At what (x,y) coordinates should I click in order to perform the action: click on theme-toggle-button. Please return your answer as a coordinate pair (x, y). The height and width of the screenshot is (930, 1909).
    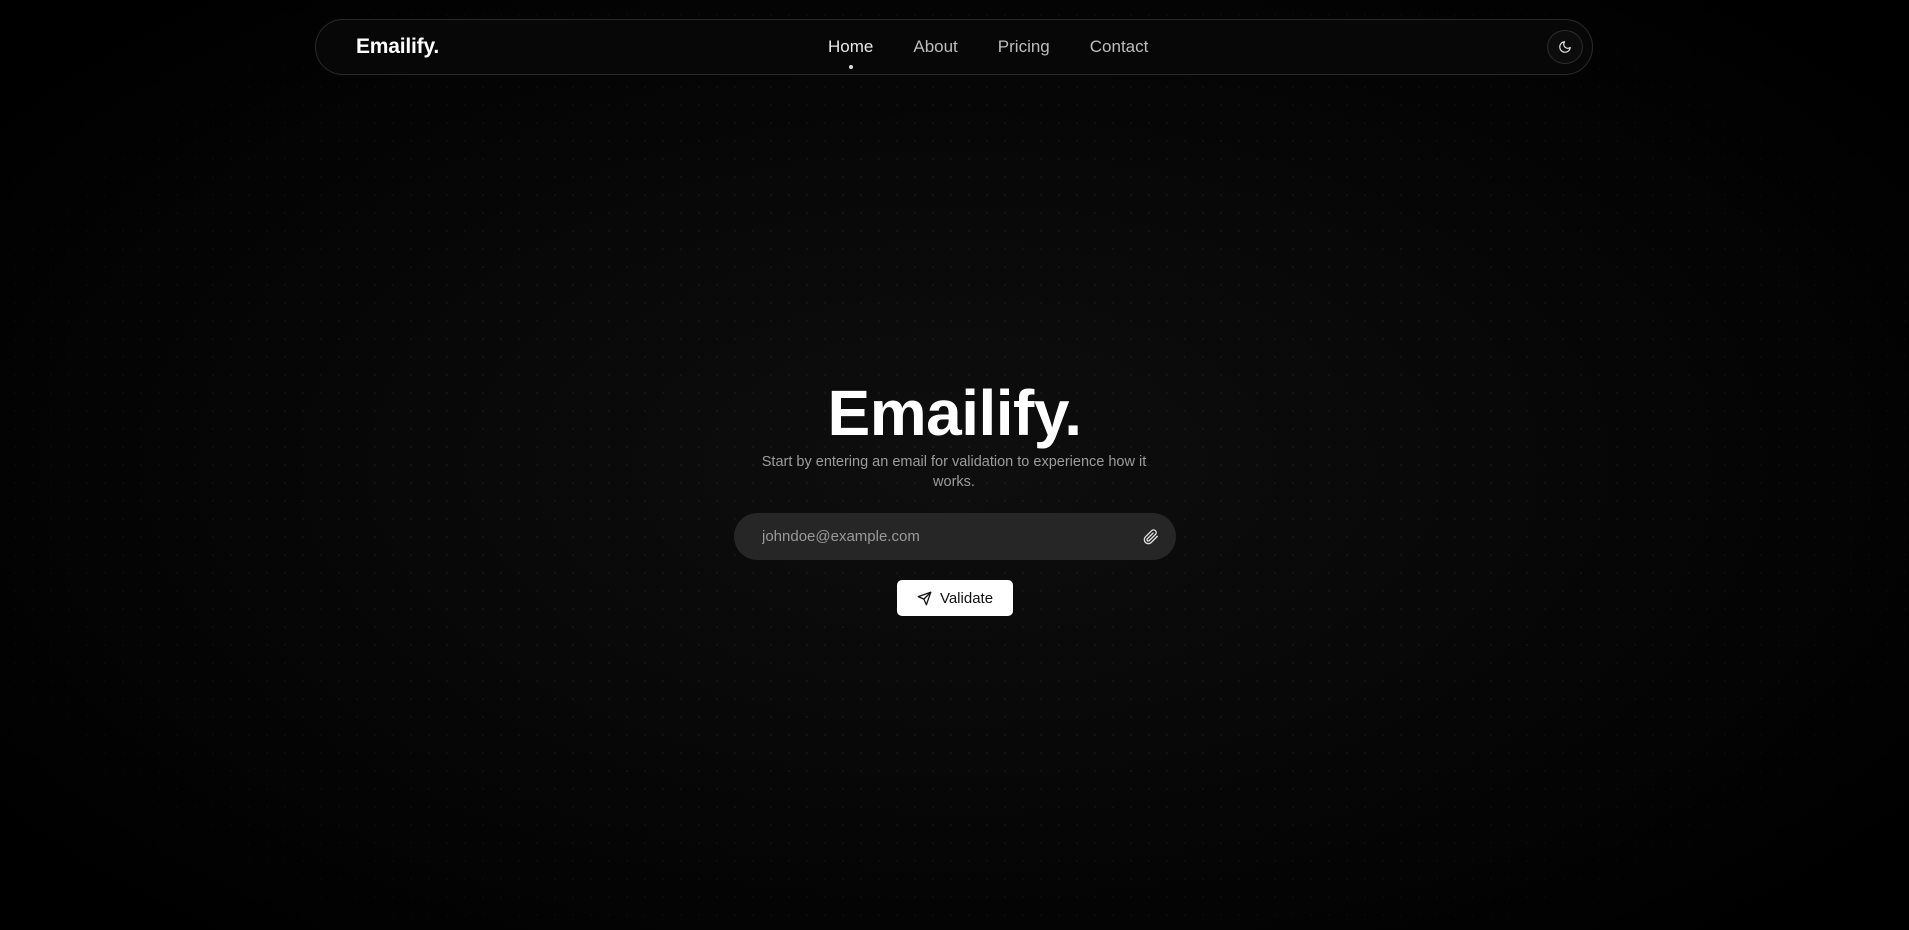
    Looking at the image, I should click on (1565, 47).